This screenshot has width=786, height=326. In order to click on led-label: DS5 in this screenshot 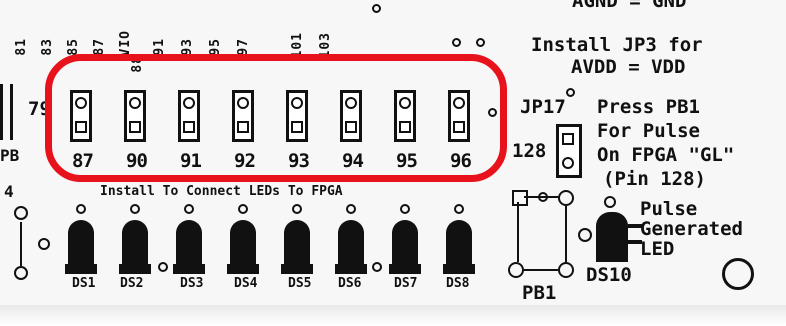, I will do `click(300, 283)`.